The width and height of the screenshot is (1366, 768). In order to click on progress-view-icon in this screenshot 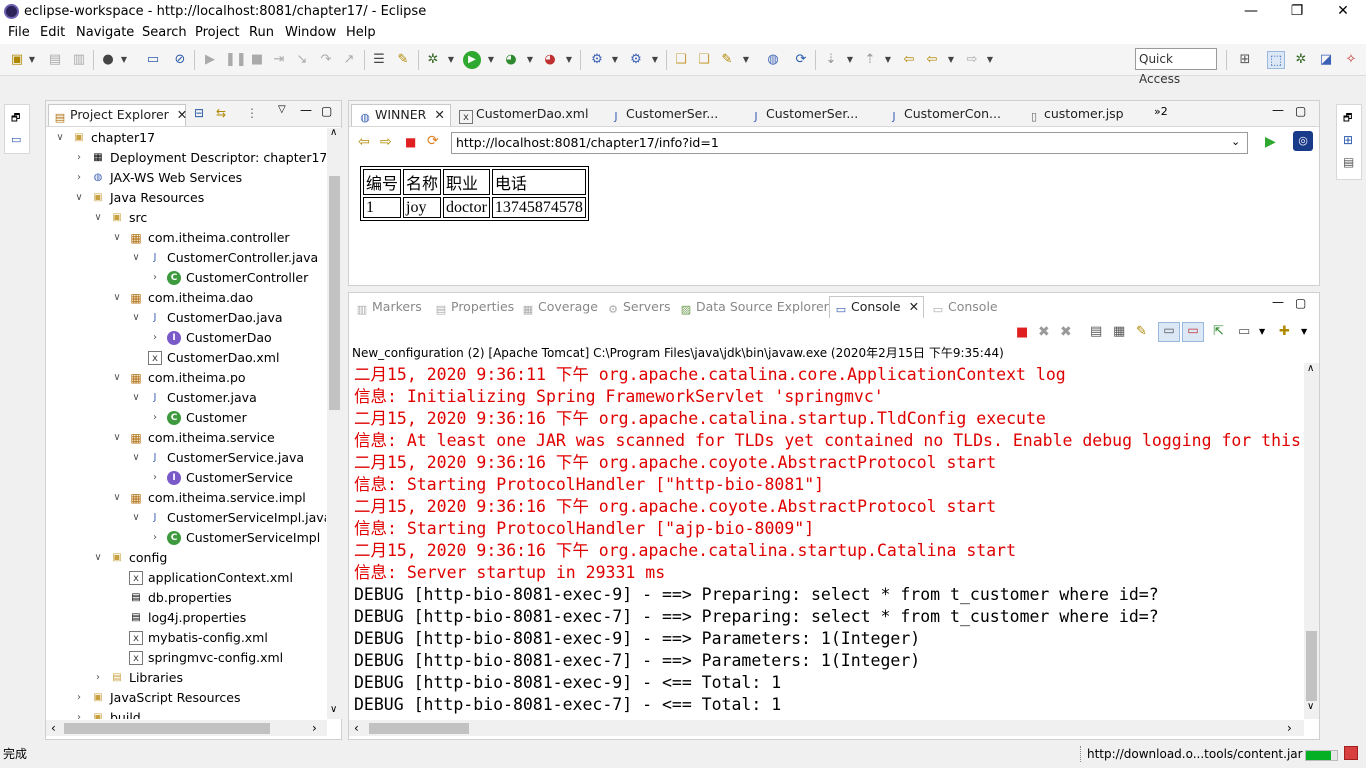, I will do `click(1351, 753)`.